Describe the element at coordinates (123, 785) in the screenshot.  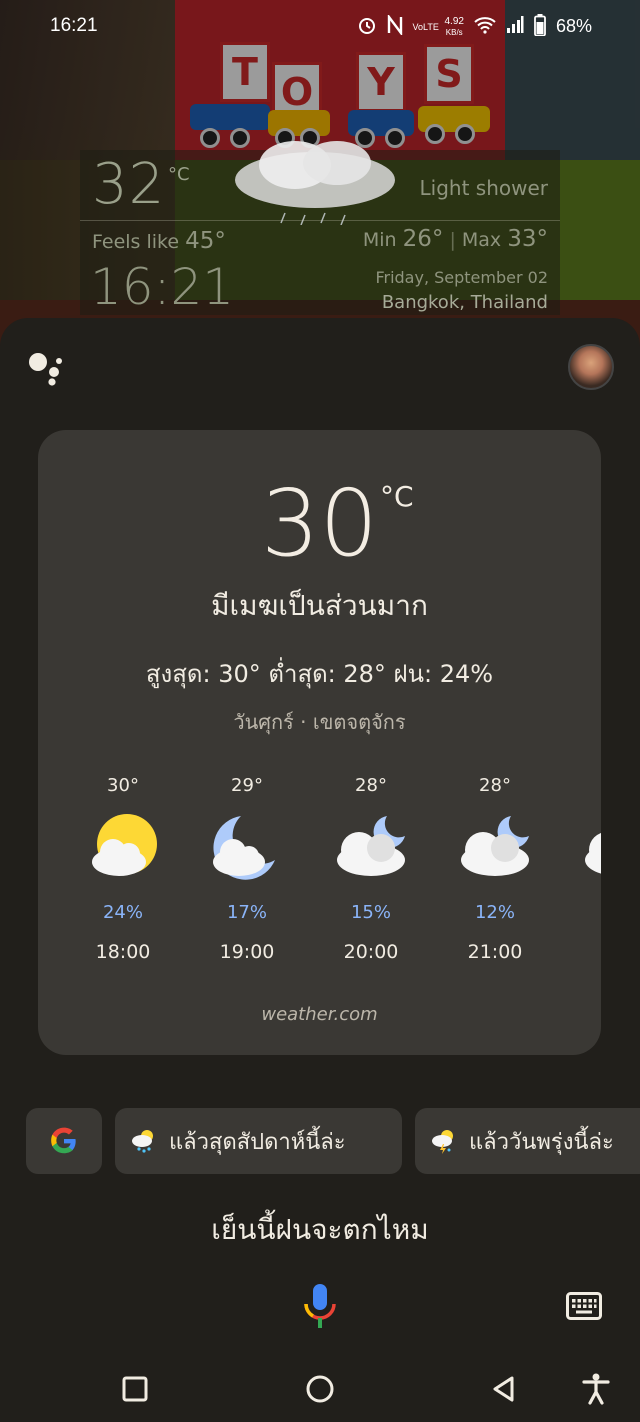
I see `hourly-temp: 30°` at that location.